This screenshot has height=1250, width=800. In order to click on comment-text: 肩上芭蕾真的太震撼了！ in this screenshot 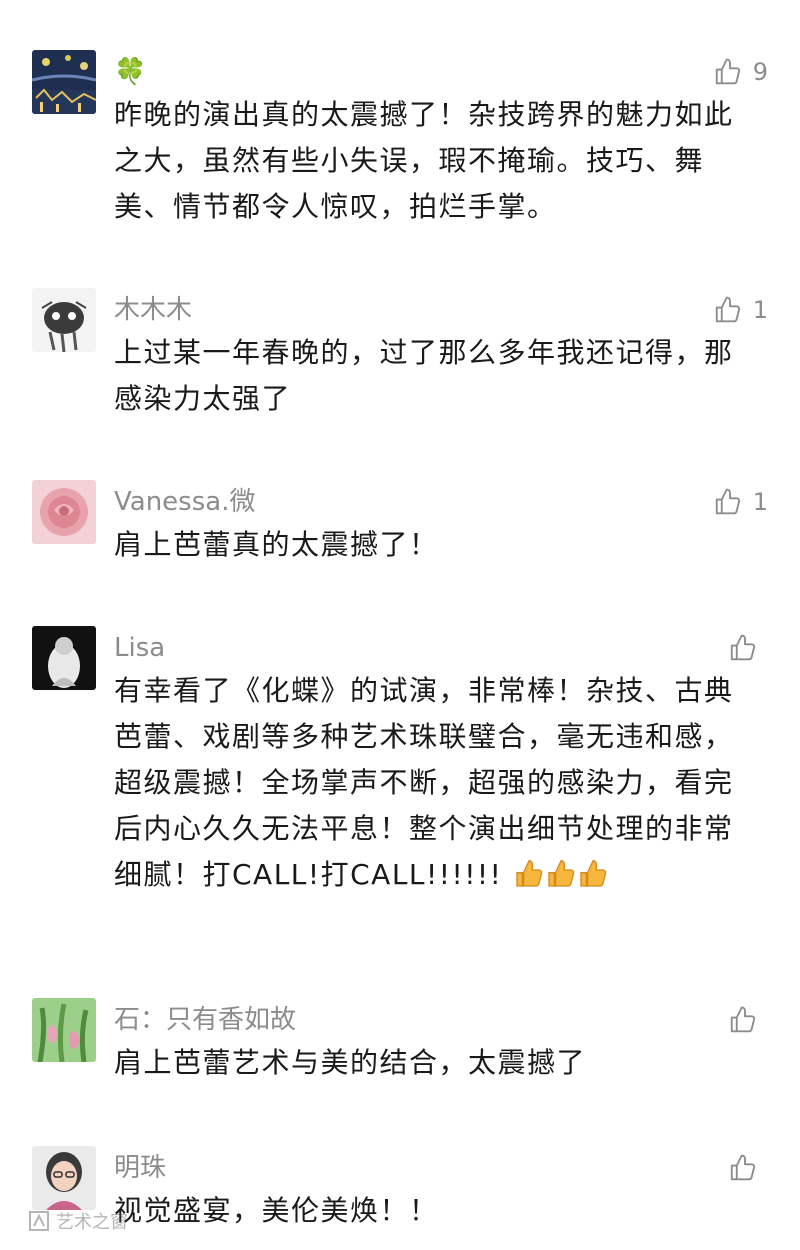, I will do `click(276, 544)`.